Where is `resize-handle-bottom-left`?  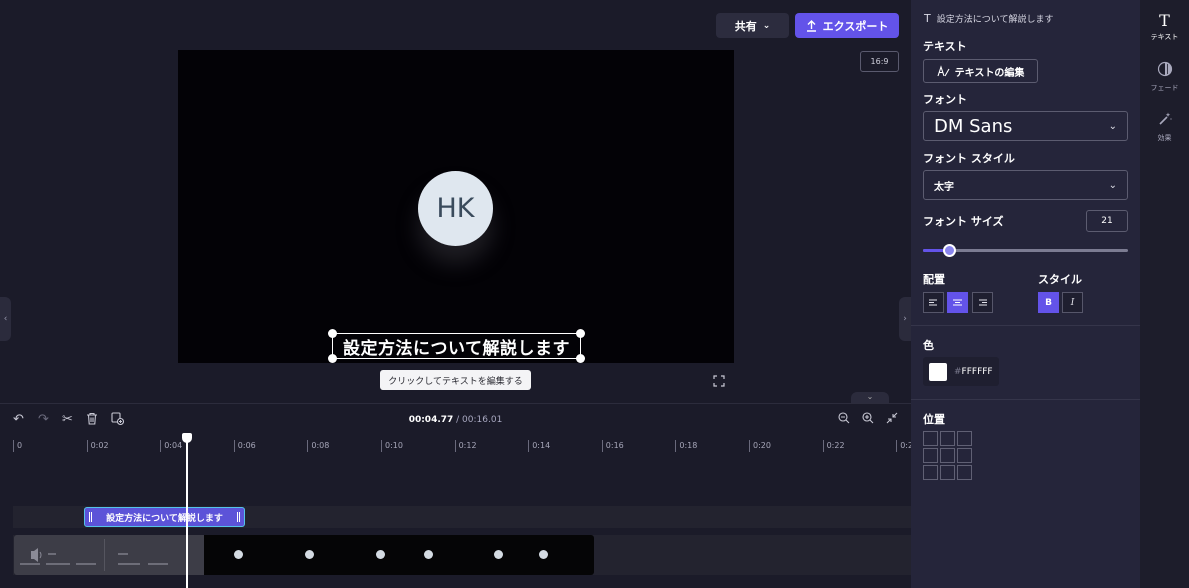 resize-handle-bottom-left is located at coordinates (332, 358).